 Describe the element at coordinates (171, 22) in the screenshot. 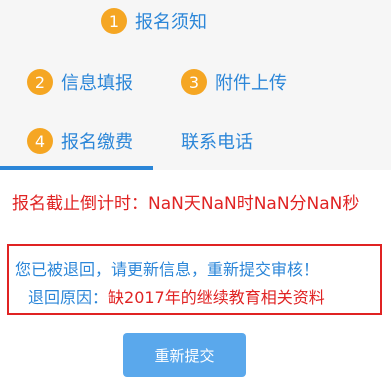

I see `tab-label: 报名须知` at that location.